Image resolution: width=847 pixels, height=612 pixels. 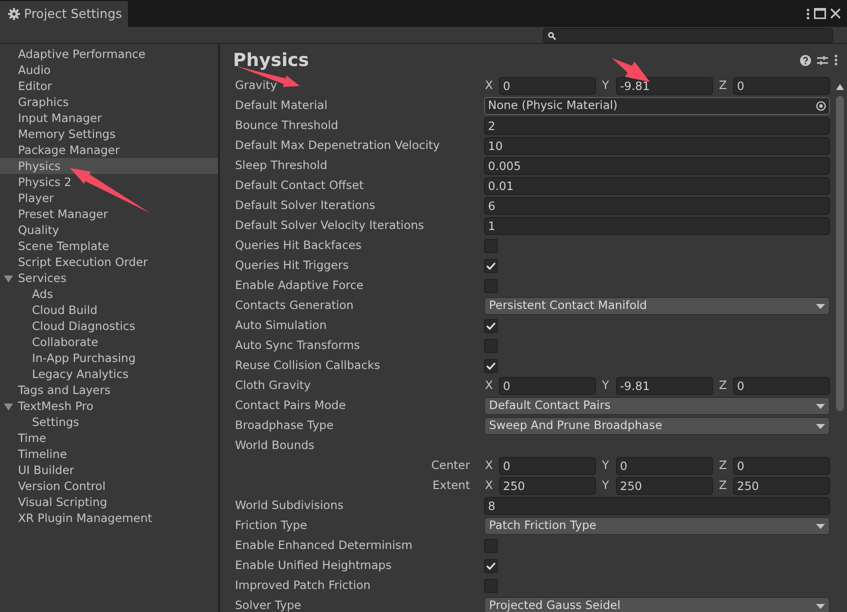 I want to click on field-label: Default Max Depenetration Velocity, so click(x=337, y=145).